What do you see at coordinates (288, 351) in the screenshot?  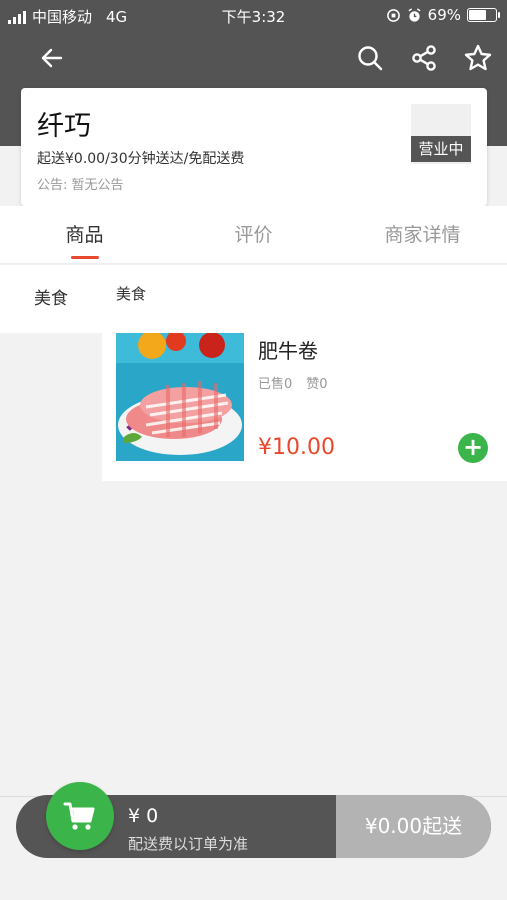 I see `product-name: 肥牛卷` at bounding box center [288, 351].